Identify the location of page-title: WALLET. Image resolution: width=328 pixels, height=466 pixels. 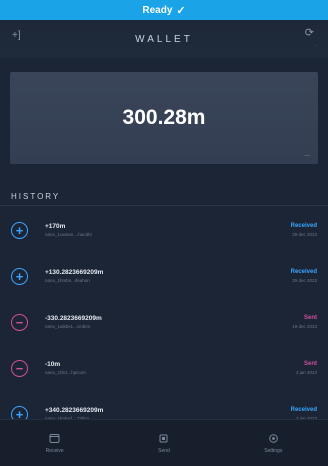
(164, 39).